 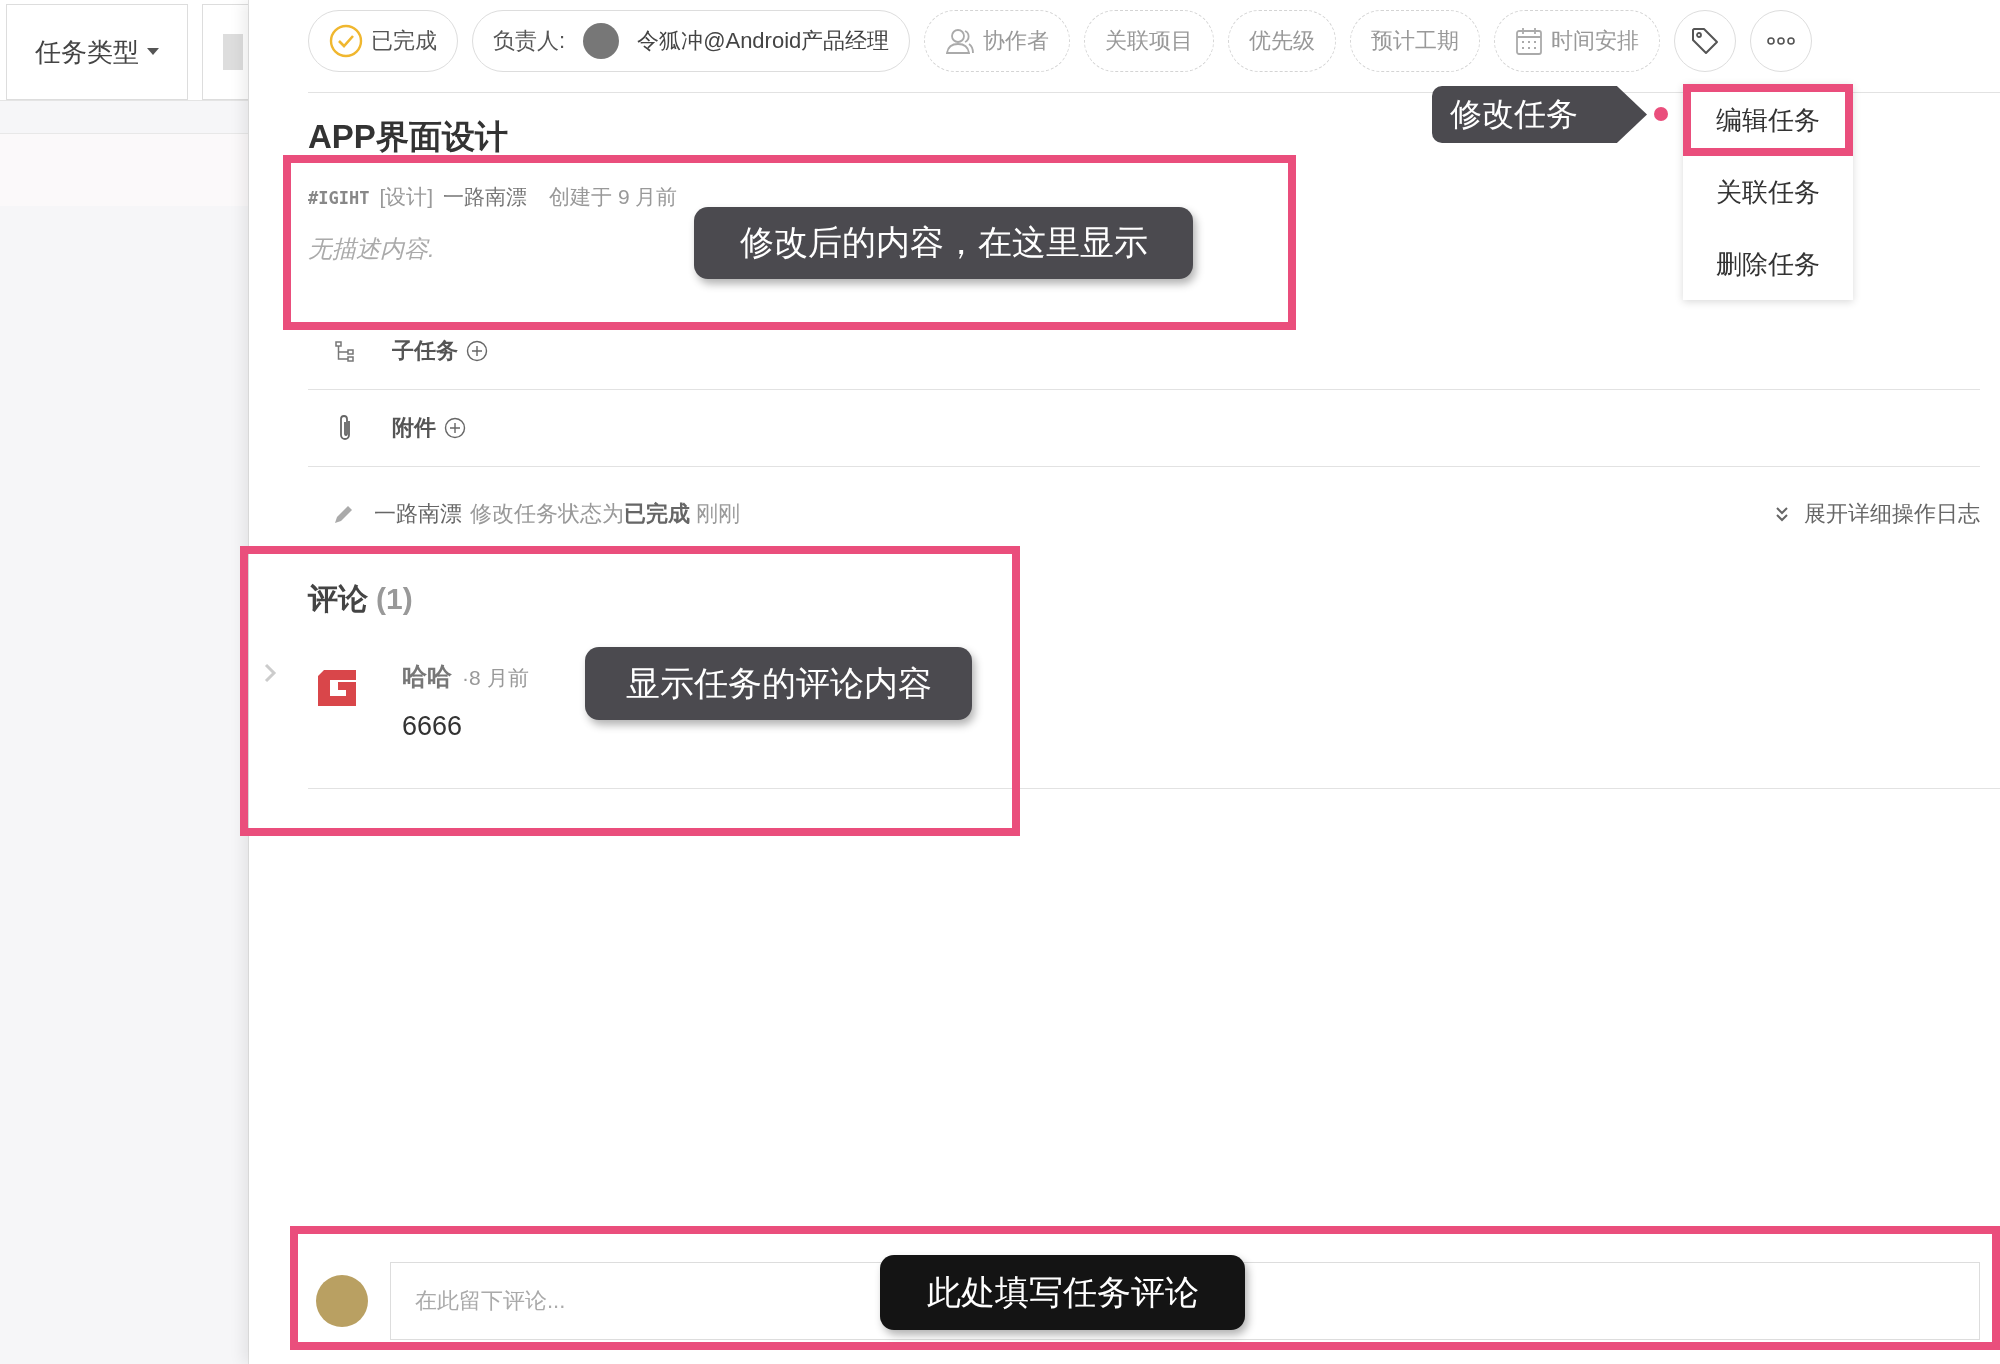 What do you see at coordinates (97, 52) in the screenshot?
I see `task-type-dropdown: 任务类型` at bounding box center [97, 52].